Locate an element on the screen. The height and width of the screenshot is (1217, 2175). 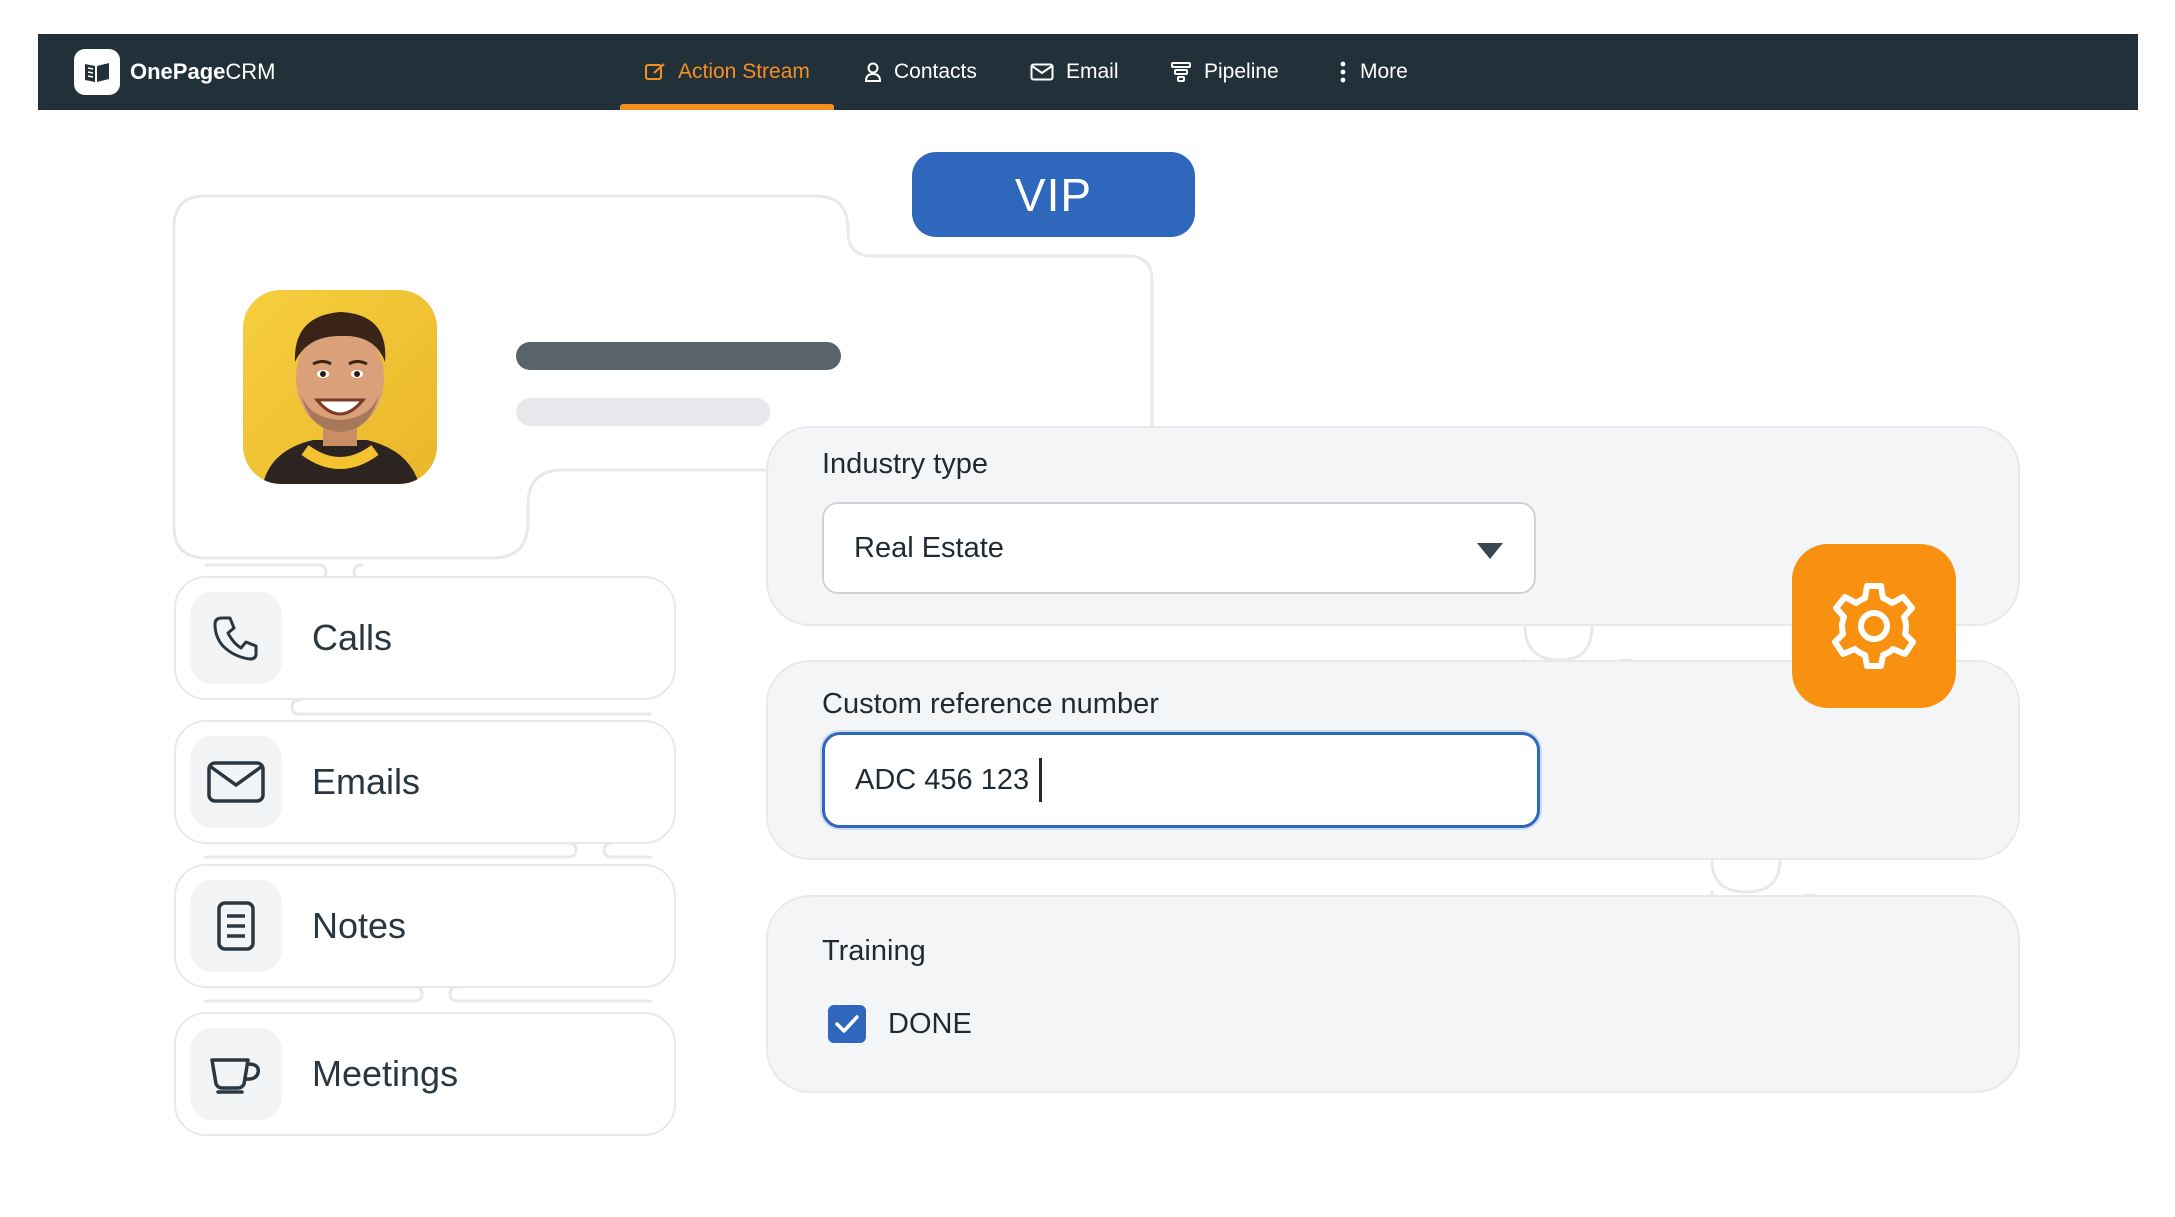
phone-icon is located at coordinates (235, 638).